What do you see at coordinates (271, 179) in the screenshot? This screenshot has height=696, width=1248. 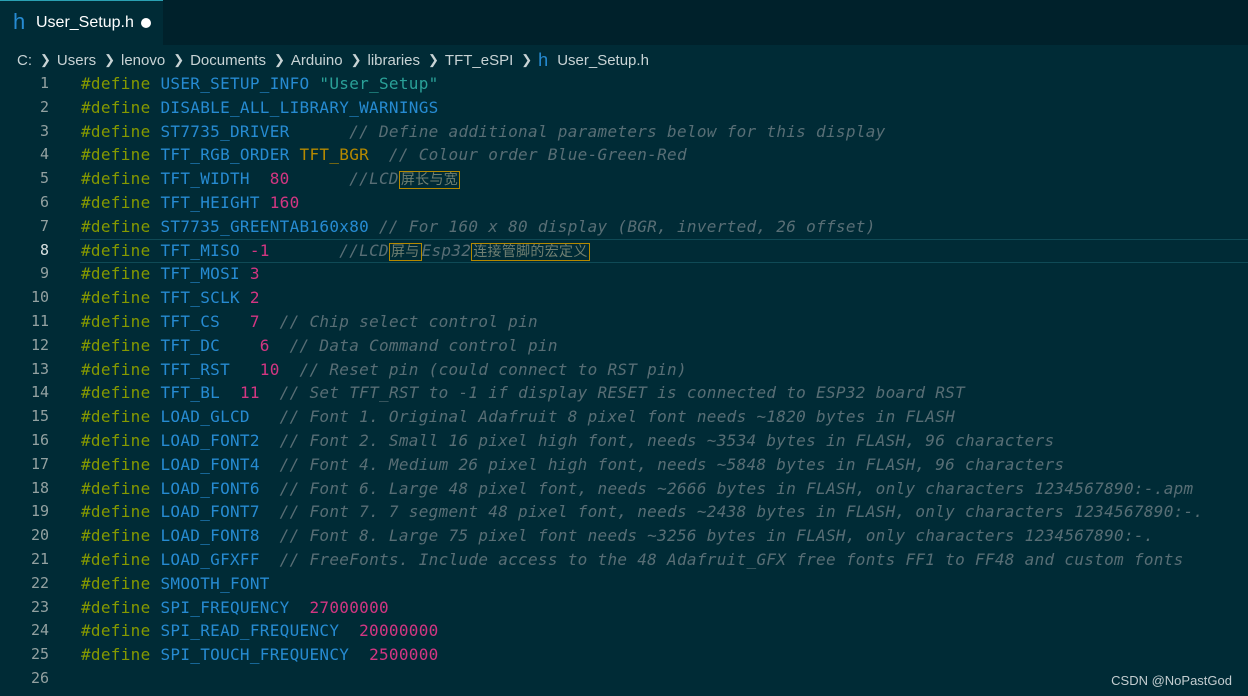 I see `code-text: #define TFT_WIDTH 80 //LCD 屏长与宽` at bounding box center [271, 179].